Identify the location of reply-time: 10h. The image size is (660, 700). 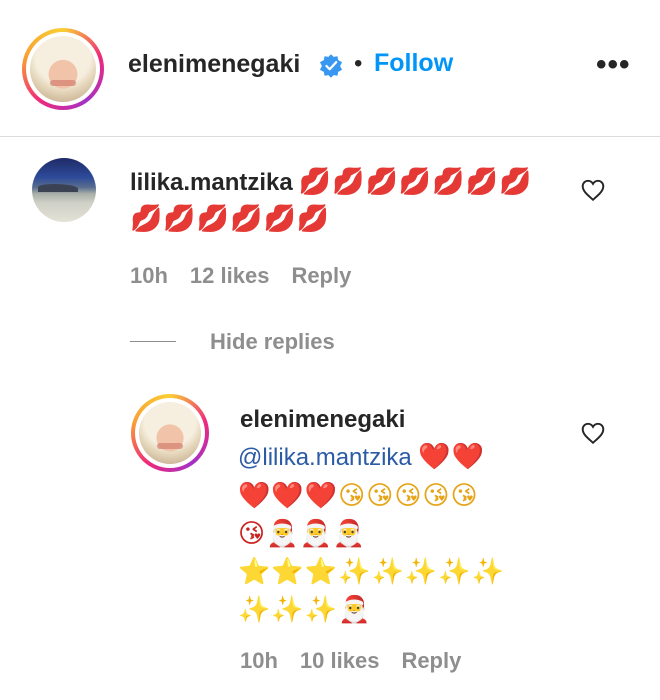
(259, 660).